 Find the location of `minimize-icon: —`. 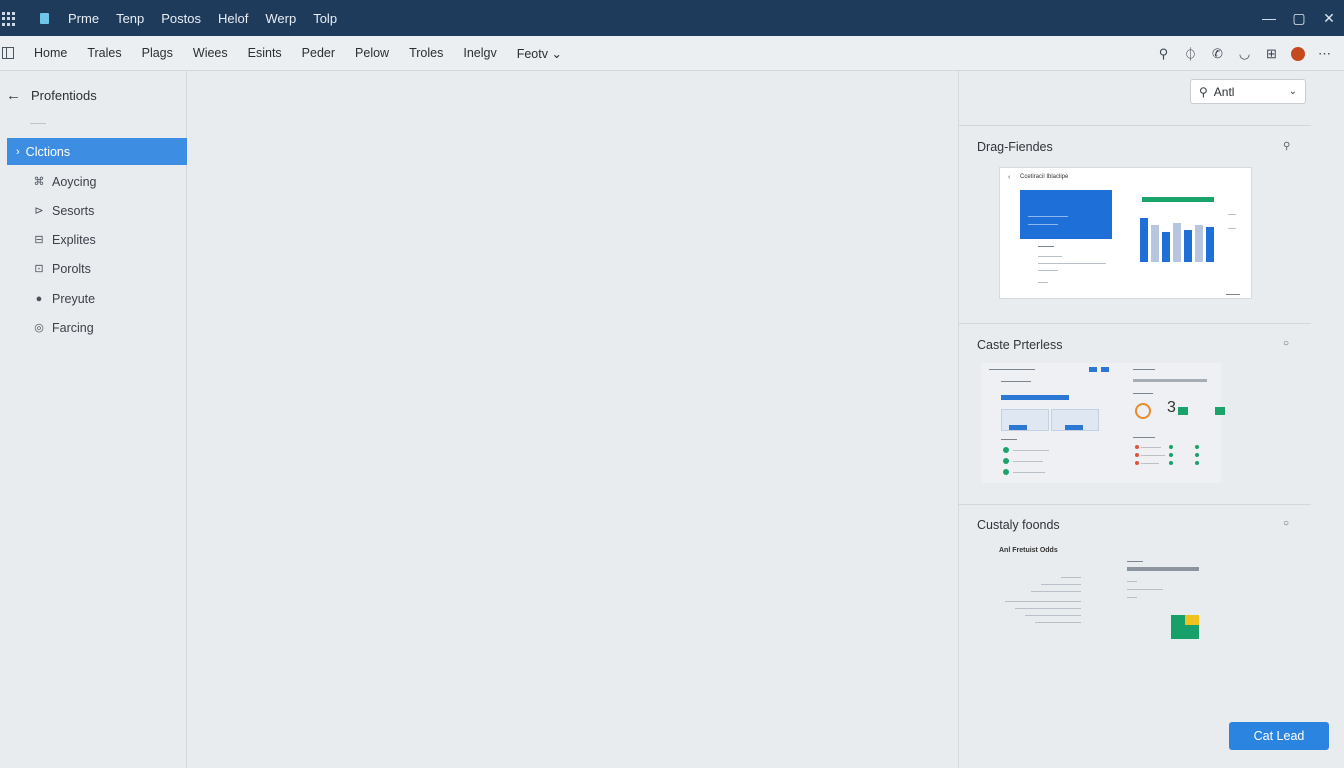

minimize-icon: — is located at coordinates (1269, 18).